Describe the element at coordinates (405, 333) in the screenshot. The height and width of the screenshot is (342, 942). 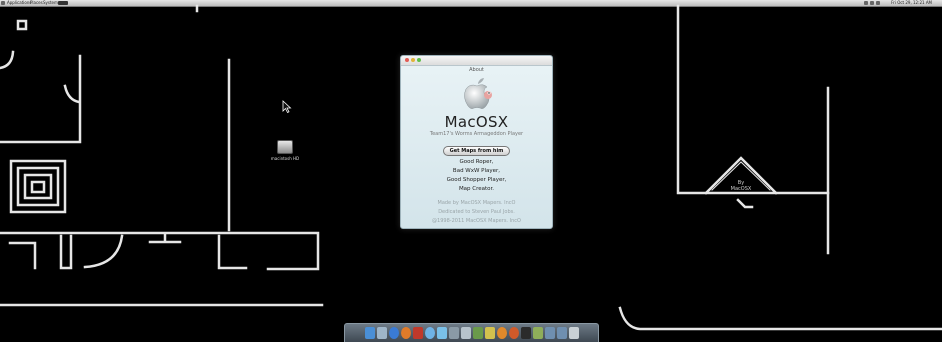
I see `firefox-icon` at that location.